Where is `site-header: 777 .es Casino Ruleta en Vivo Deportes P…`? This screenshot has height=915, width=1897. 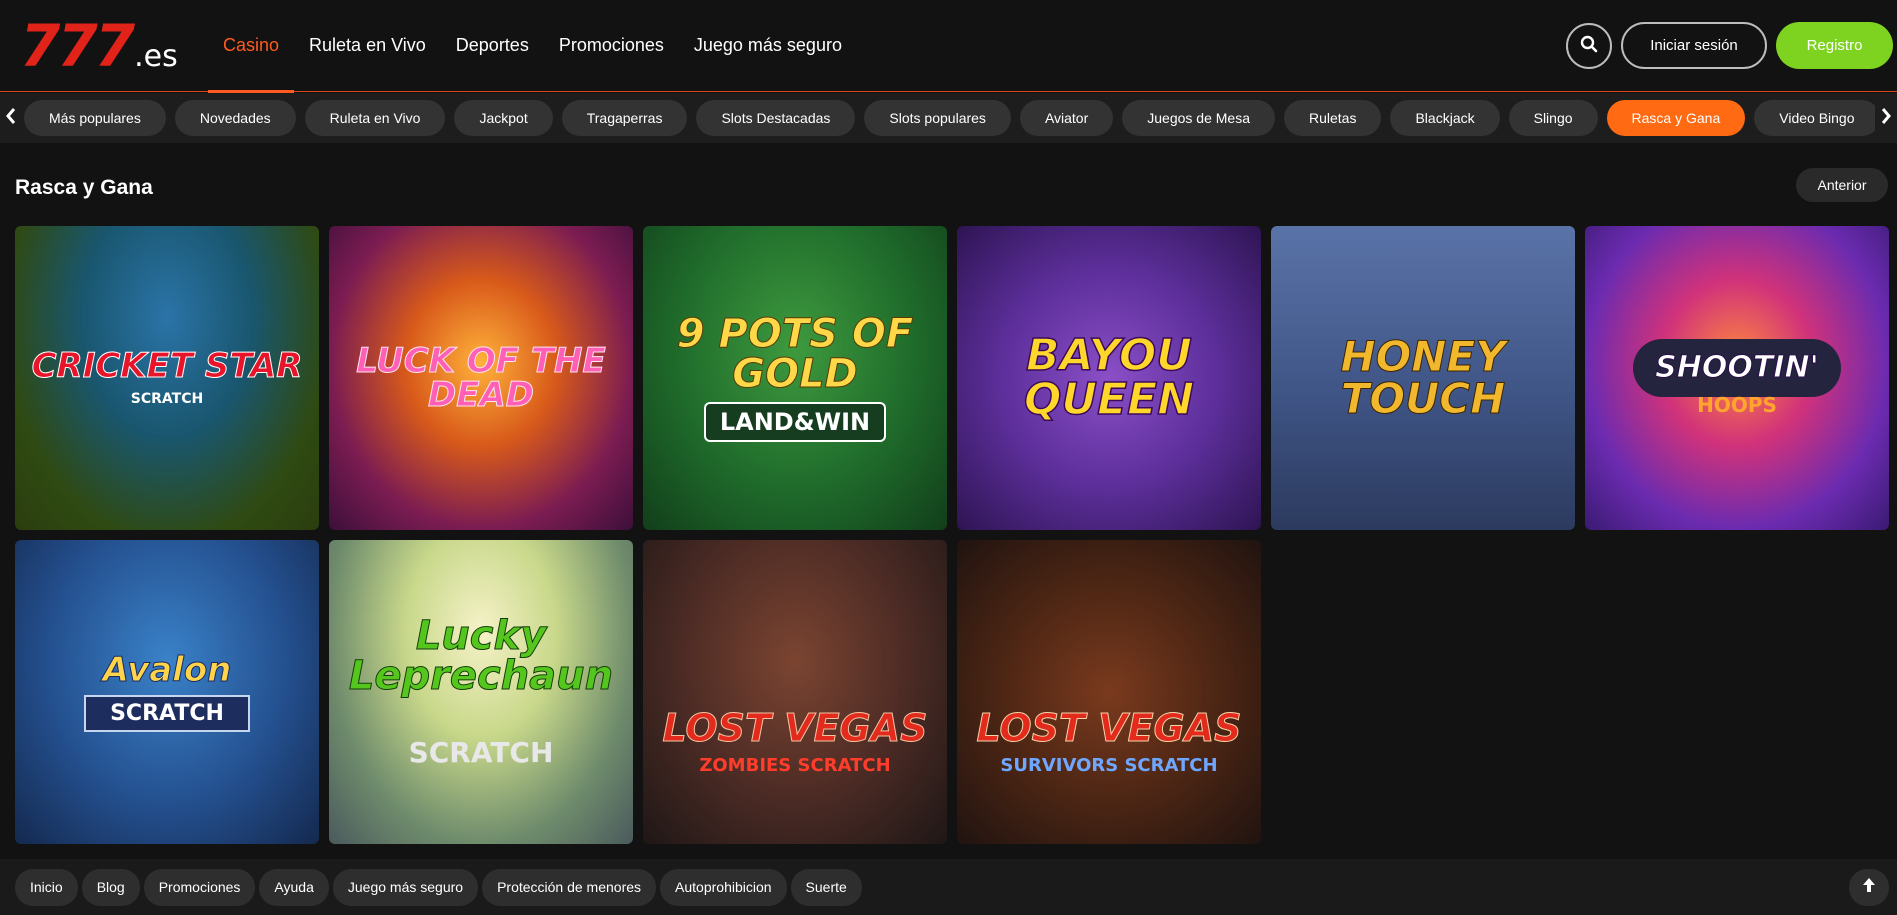
site-header: 777 .es Casino Ruleta en Vivo Deportes P… is located at coordinates (948, 46).